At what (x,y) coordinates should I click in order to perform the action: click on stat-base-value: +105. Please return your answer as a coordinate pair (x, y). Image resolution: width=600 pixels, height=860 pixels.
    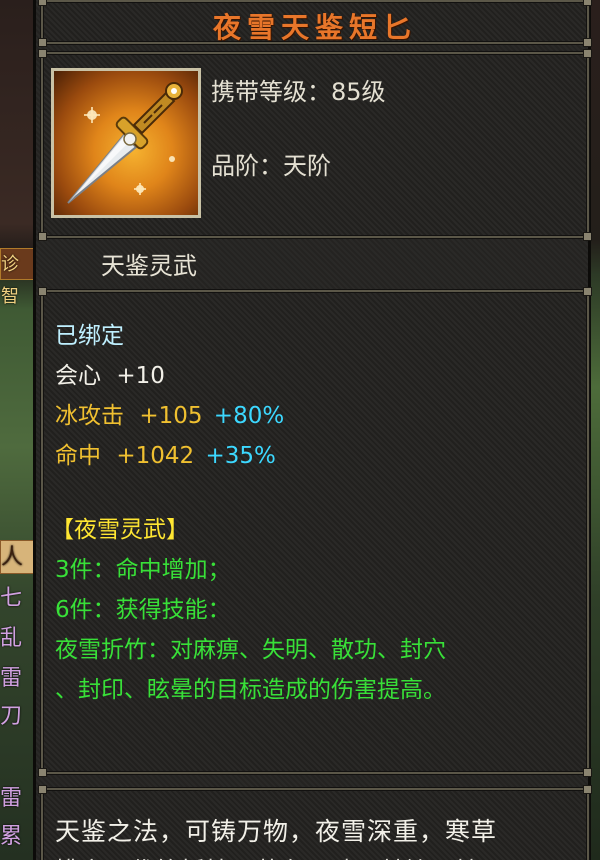
    Looking at the image, I should click on (171, 416).